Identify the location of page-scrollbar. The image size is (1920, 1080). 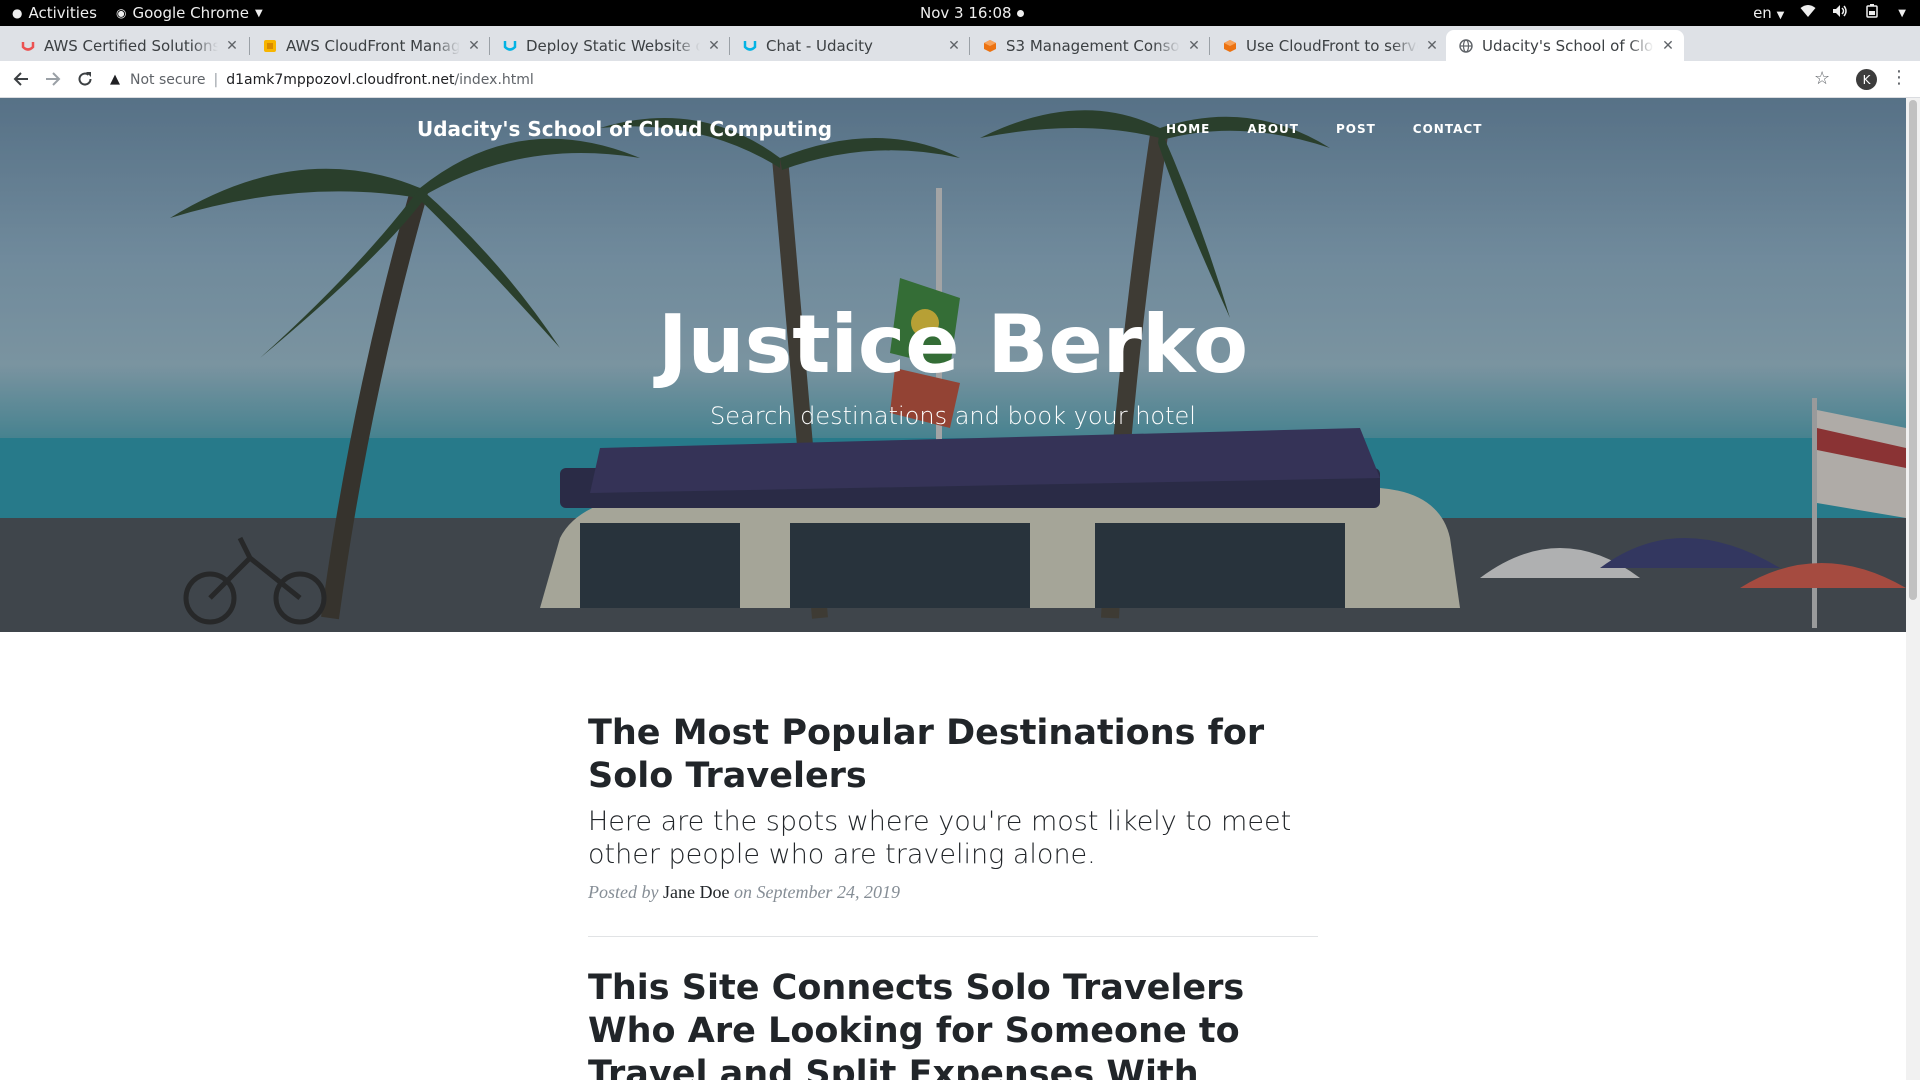
(1913, 589).